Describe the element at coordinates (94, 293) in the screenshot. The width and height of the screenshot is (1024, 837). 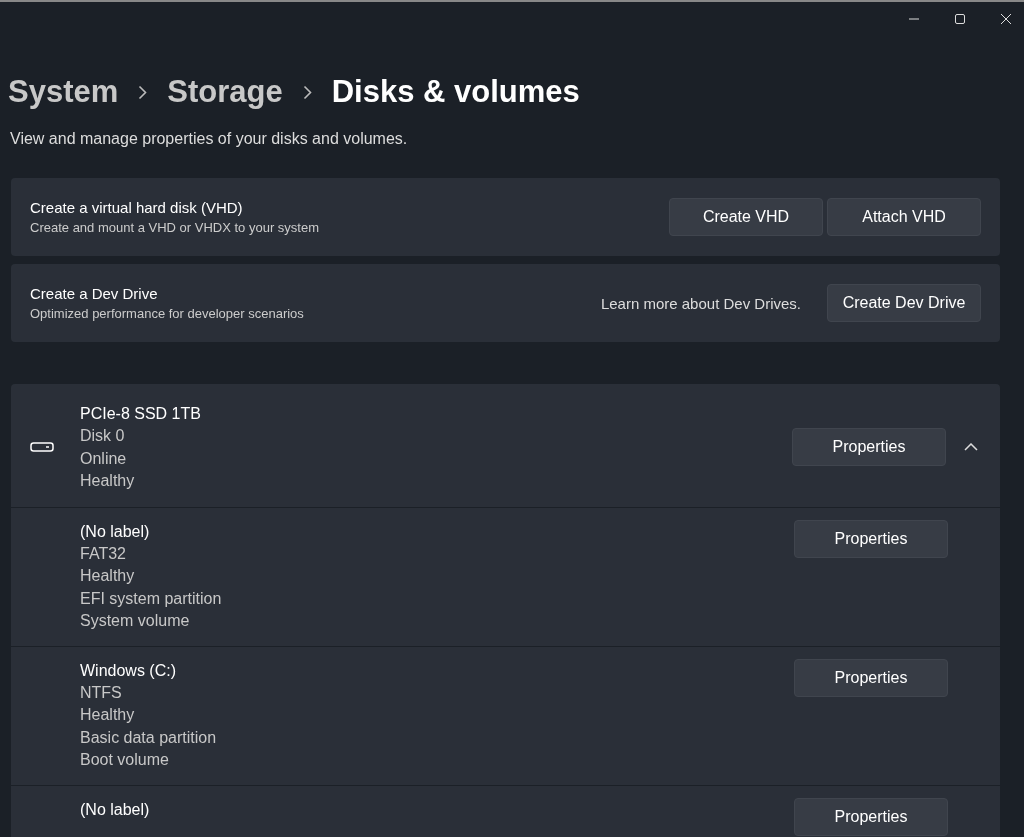
I see `card-title: Create a Dev Drive` at that location.